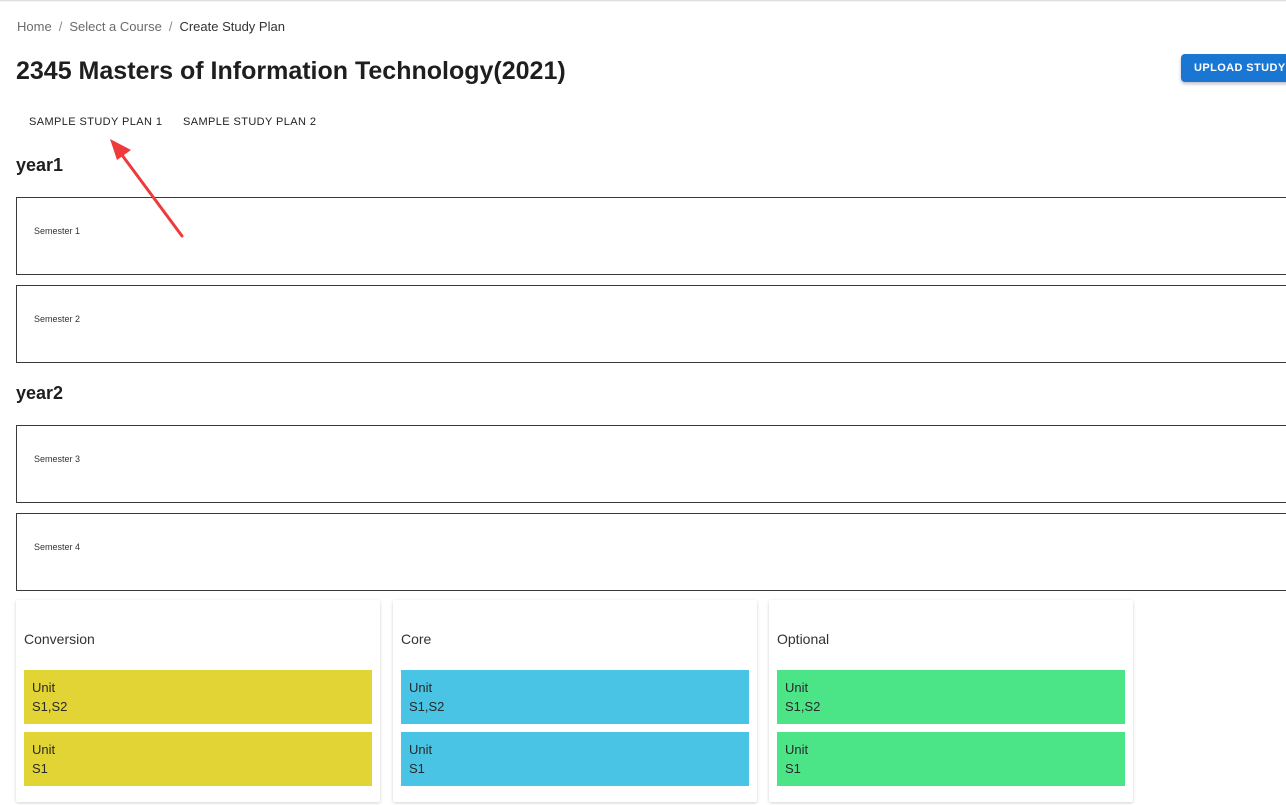  What do you see at coordinates (40, 165) in the screenshot?
I see `year-1-title: year1` at bounding box center [40, 165].